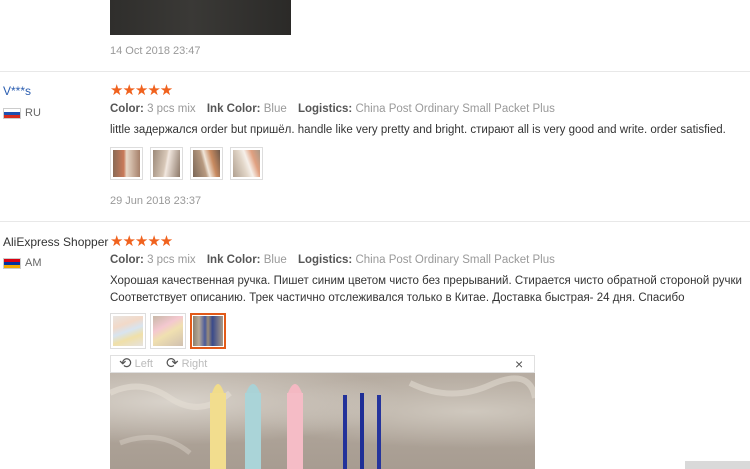 This screenshot has height=469, width=750. I want to click on image-viewer-toolbar: ⟲ Left ⟳ Right ×, so click(322, 364).